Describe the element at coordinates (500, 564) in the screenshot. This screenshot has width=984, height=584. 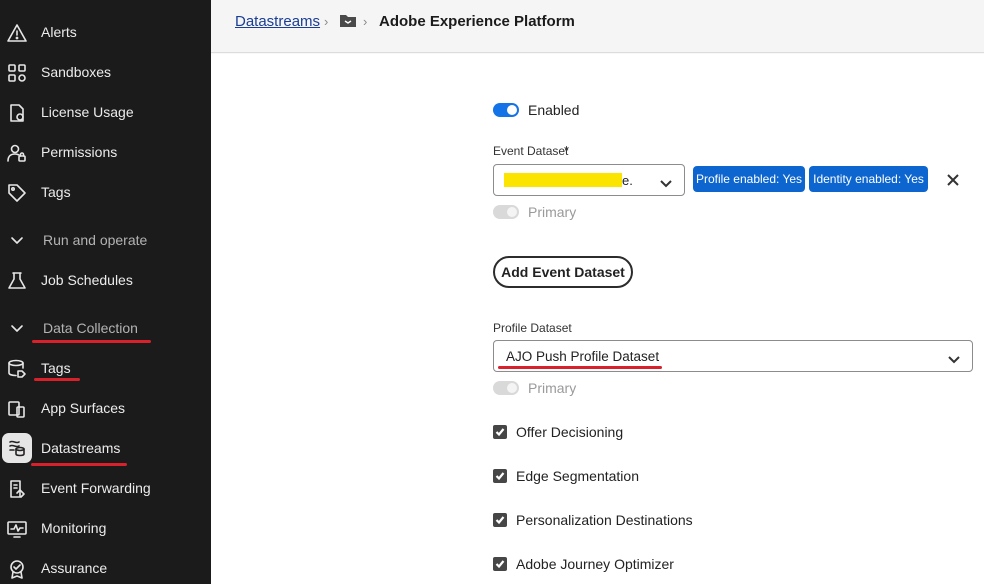
I see `adobe-journey-optimizer-checkbox` at that location.